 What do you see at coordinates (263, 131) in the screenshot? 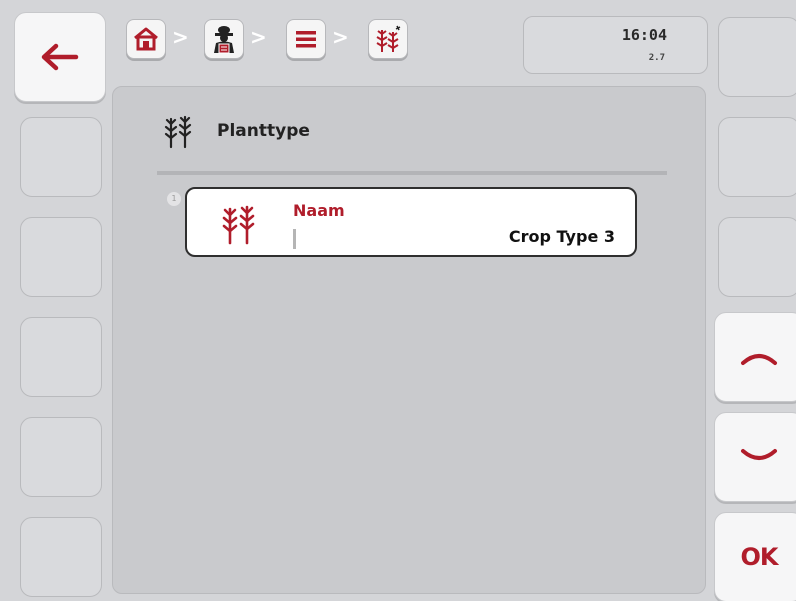
I see `page-title: Planttype` at bounding box center [263, 131].